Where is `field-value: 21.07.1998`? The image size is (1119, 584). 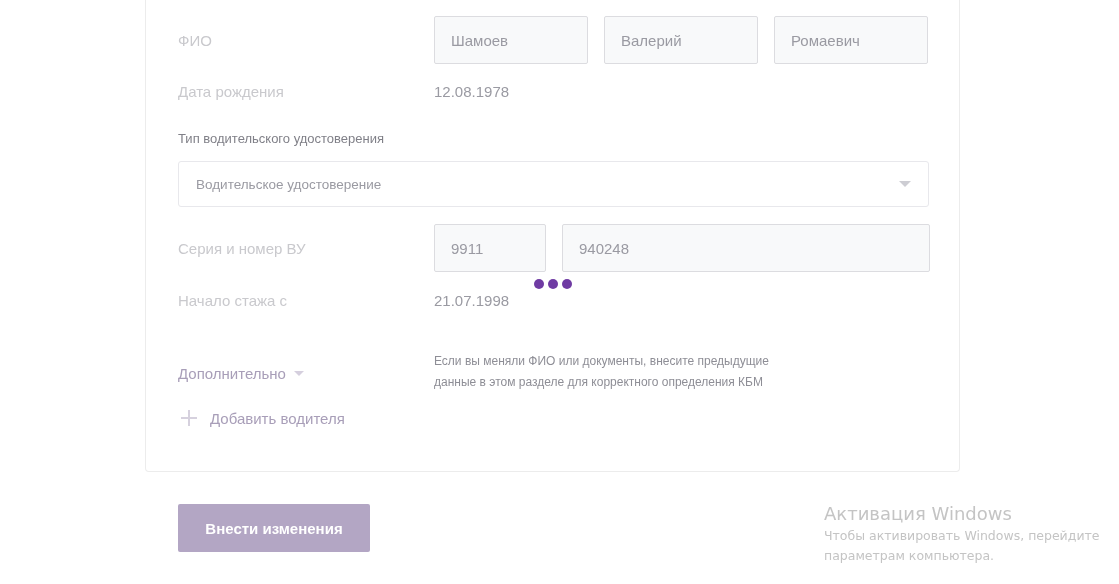 field-value: 21.07.1998 is located at coordinates (472, 300).